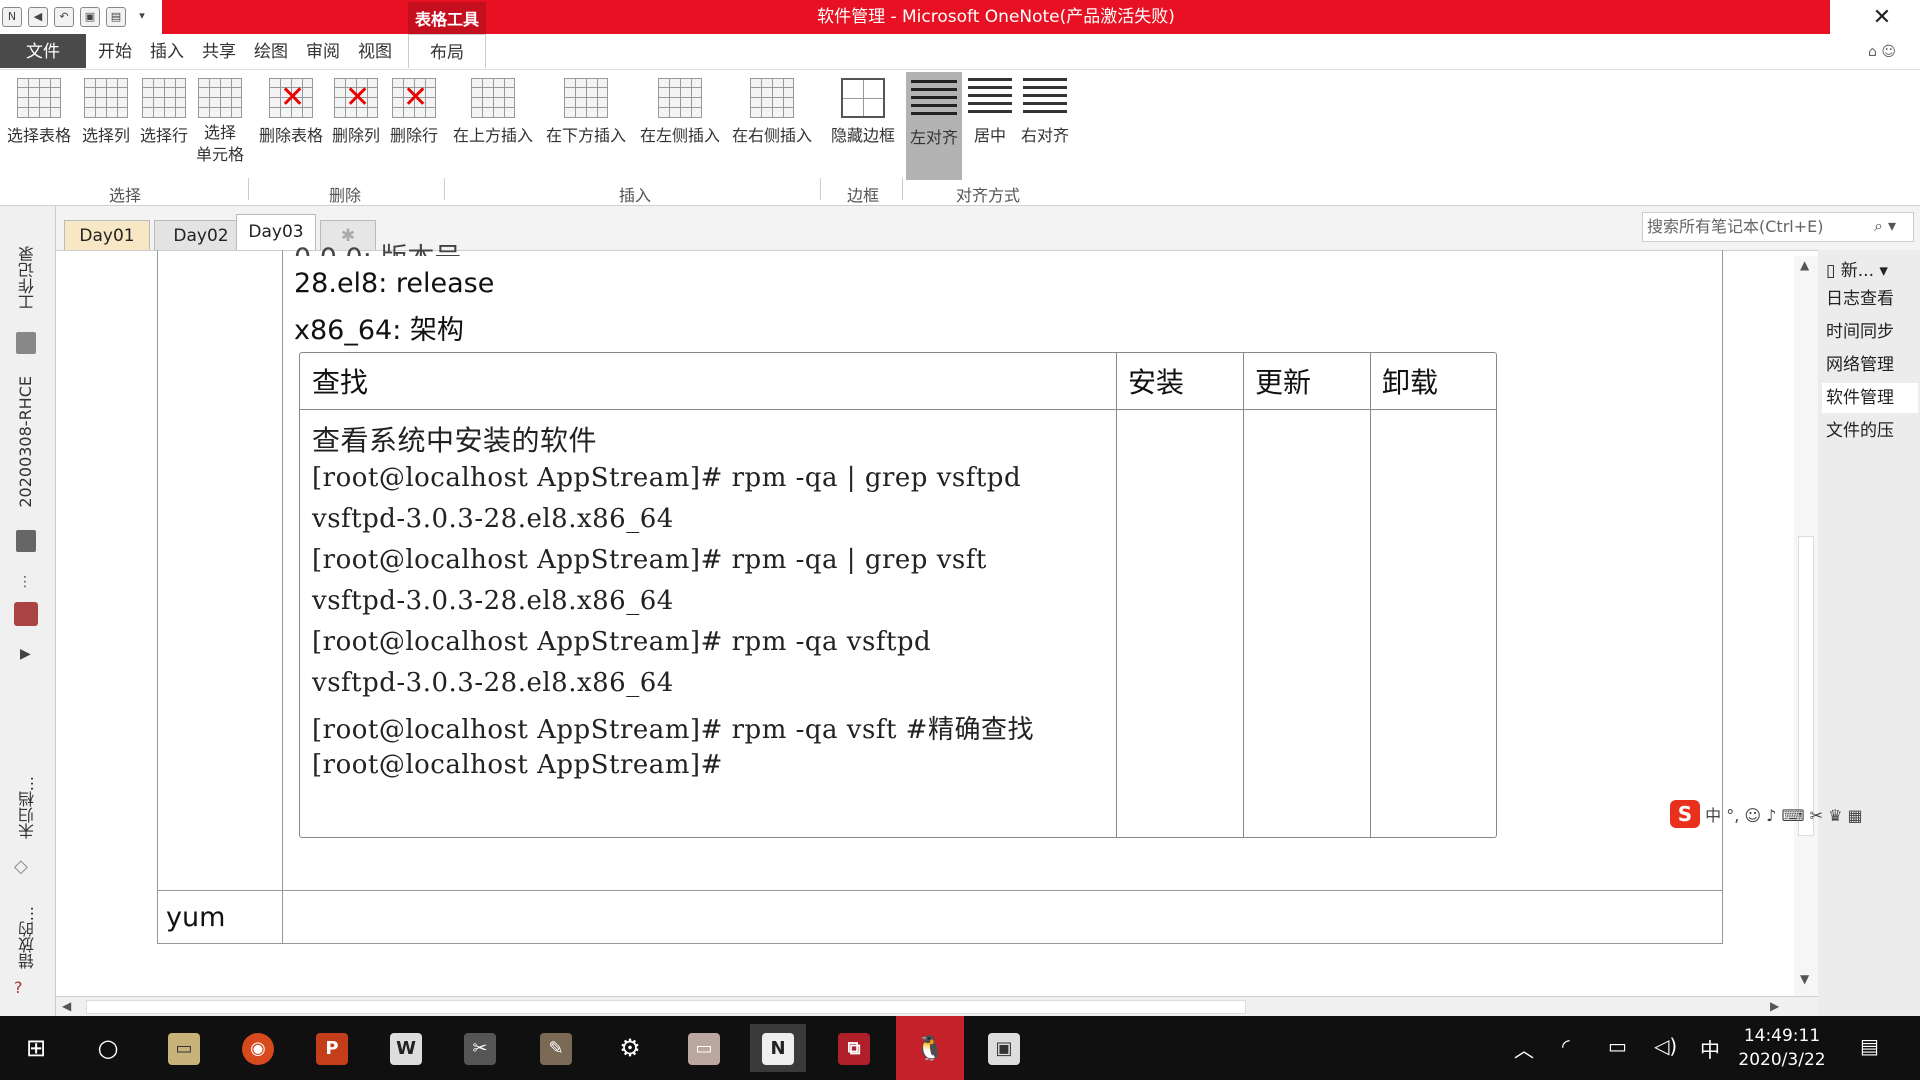  What do you see at coordinates (375, 51) in the screenshot?
I see `tab-view: 视图` at bounding box center [375, 51].